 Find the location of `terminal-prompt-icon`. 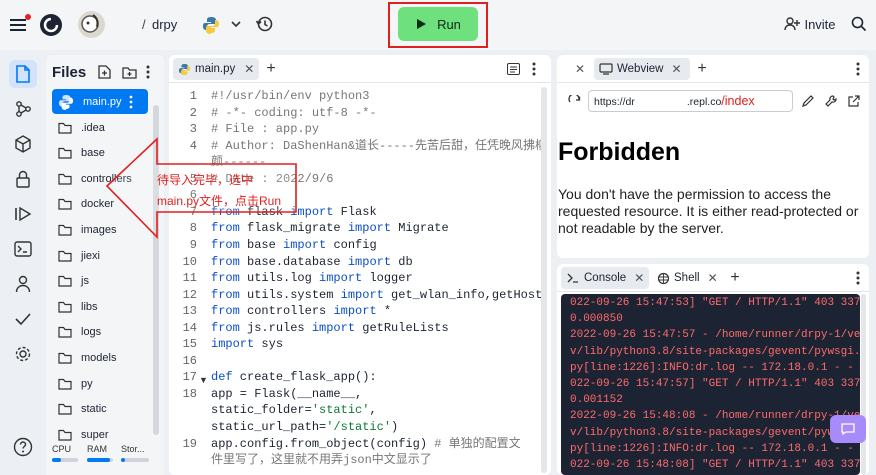

terminal-prompt-icon is located at coordinates (572, 278).